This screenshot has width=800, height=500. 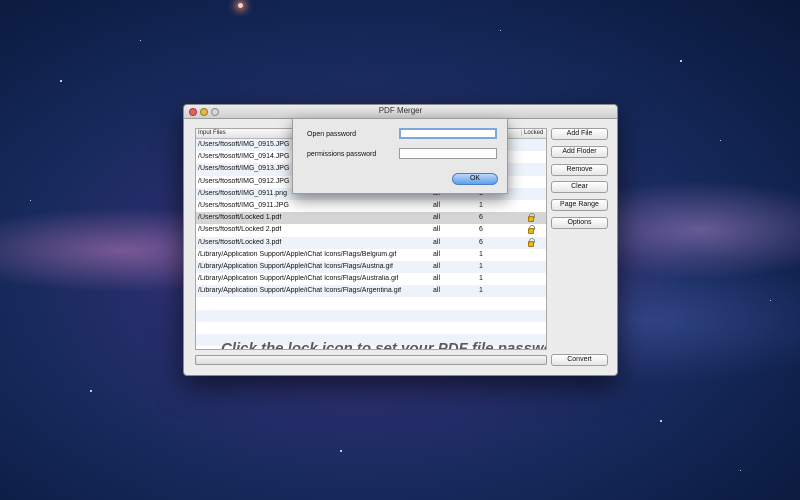 What do you see at coordinates (475, 179) in the screenshot?
I see `ok-button: OK` at bounding box center [475, 179].